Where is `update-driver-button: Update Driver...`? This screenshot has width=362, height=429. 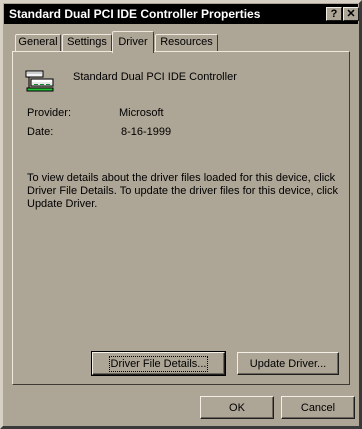 update-driver-button: Update Driver... is located at coordinates (288, 363).